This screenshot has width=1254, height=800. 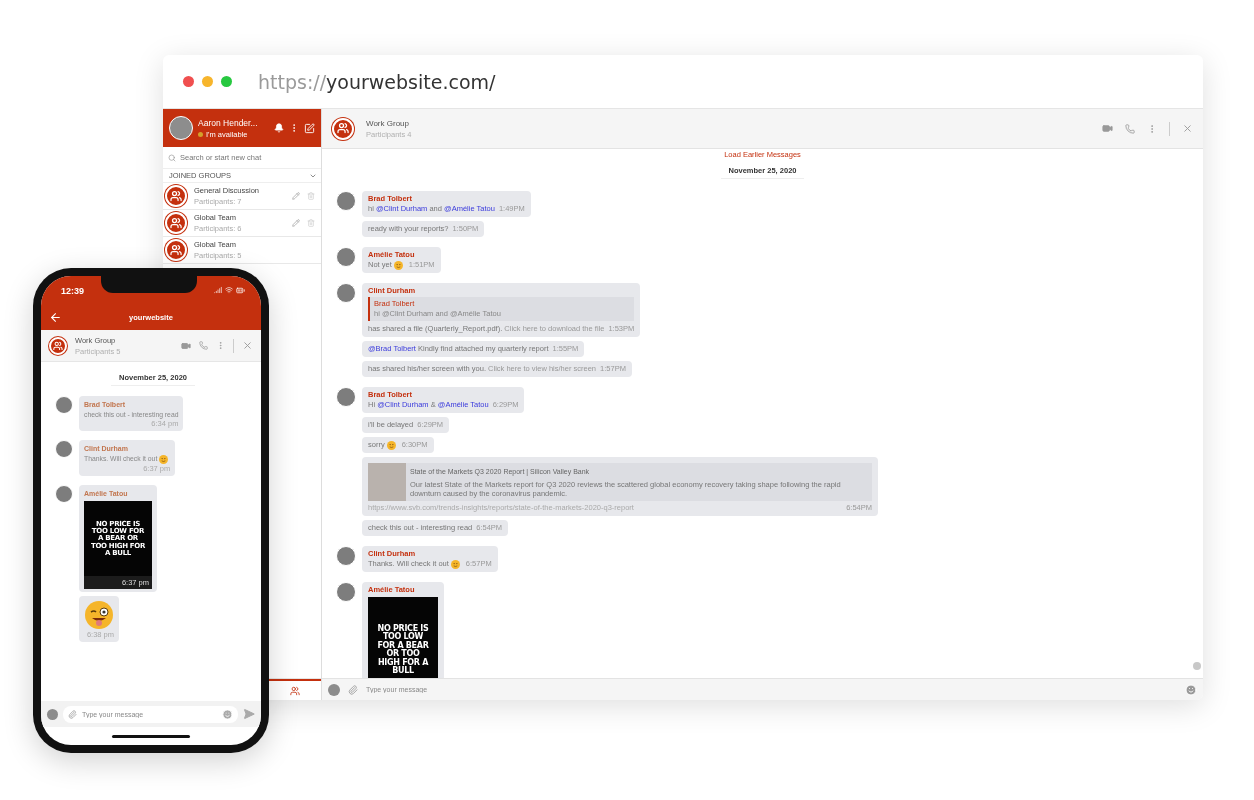 I want to click on sidebar-tab, so click(x=295, y=689).